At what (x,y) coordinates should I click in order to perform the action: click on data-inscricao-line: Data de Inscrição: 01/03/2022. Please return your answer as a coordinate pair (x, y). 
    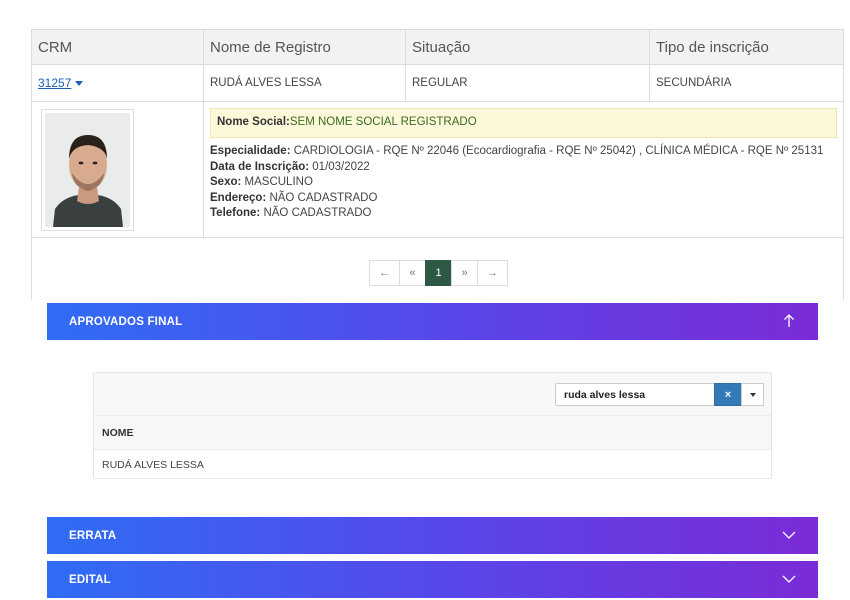
    Looking at the image, I should click on (523, 168).